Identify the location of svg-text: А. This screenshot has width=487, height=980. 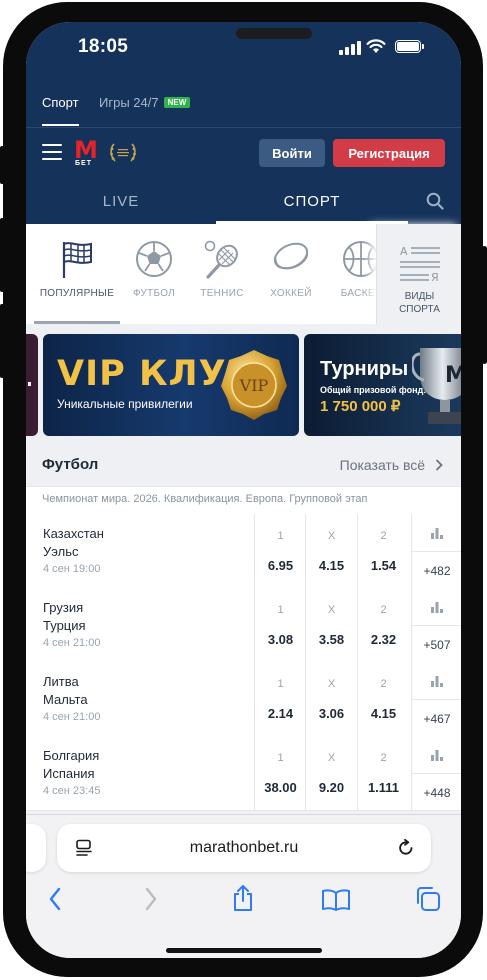
(404, 251).